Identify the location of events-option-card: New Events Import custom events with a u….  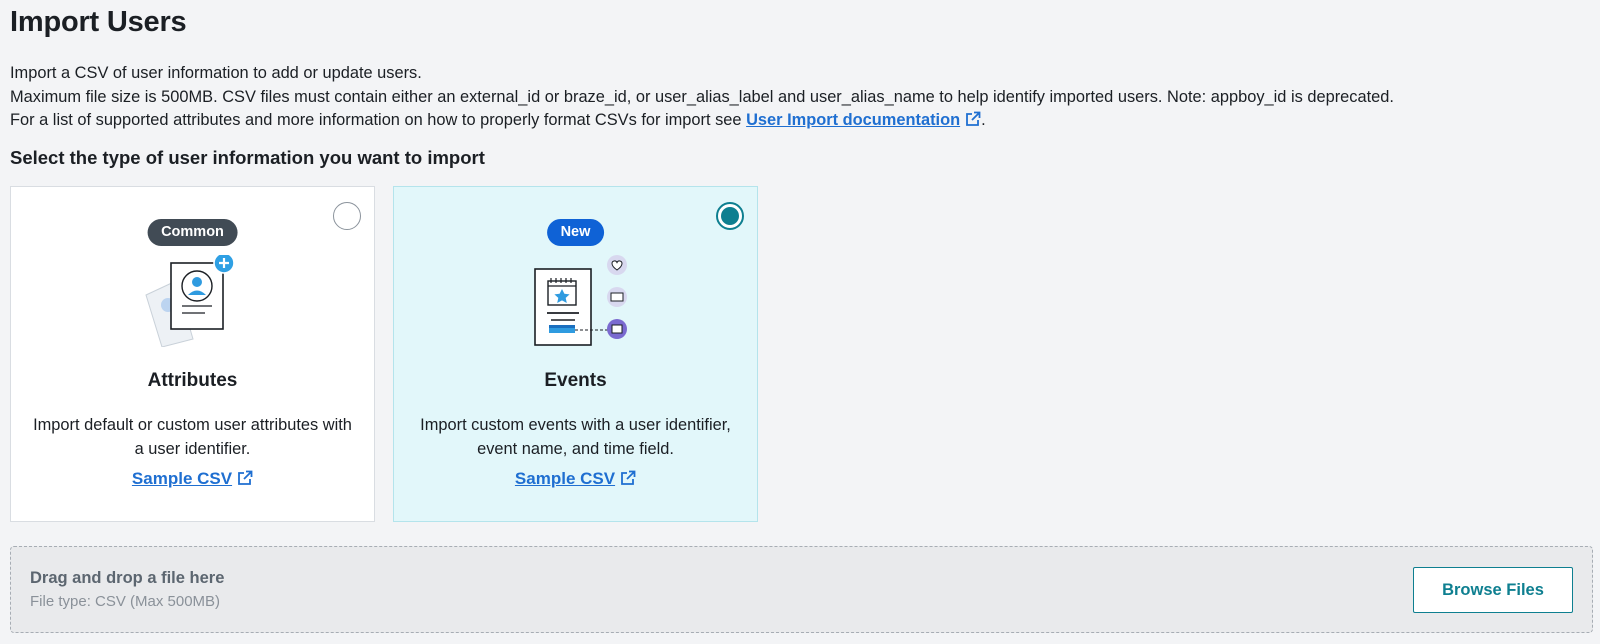
(575, 354).